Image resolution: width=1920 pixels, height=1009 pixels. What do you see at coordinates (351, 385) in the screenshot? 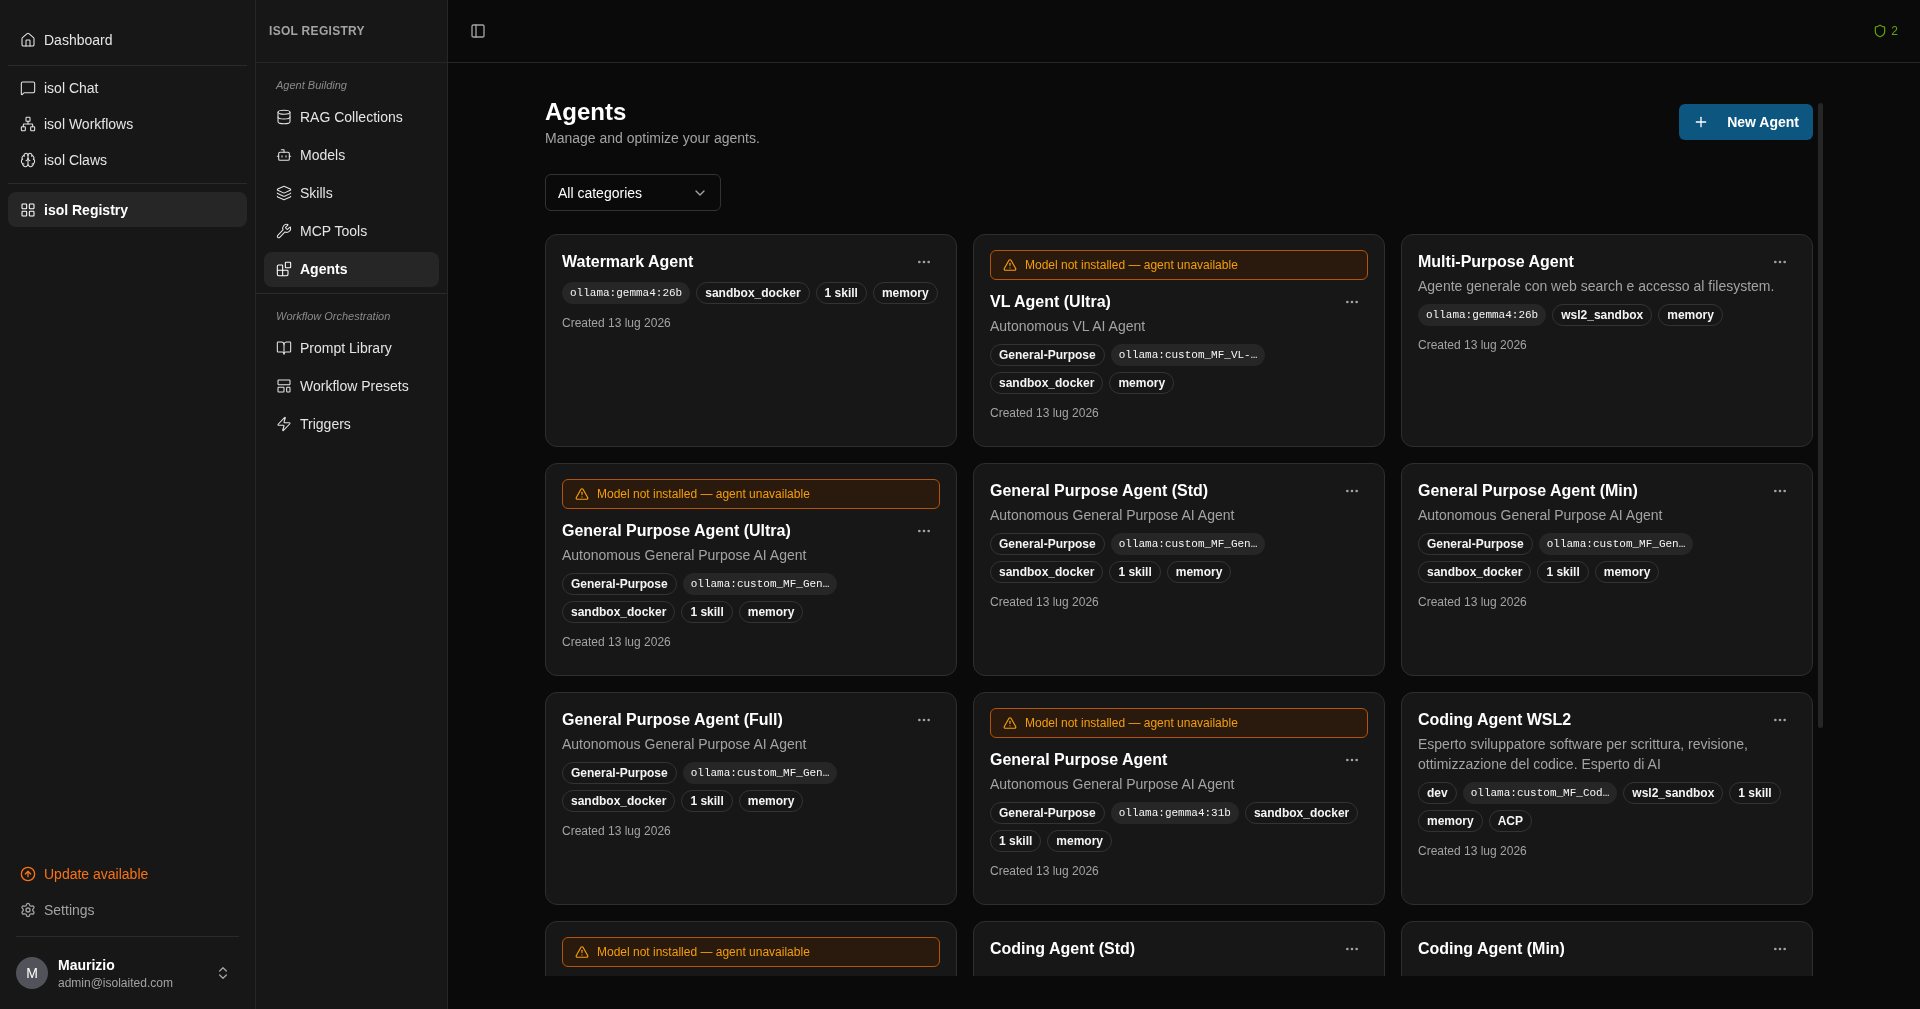
I see `nav-item: Workflow Presets` at bounding box center [351, 385].